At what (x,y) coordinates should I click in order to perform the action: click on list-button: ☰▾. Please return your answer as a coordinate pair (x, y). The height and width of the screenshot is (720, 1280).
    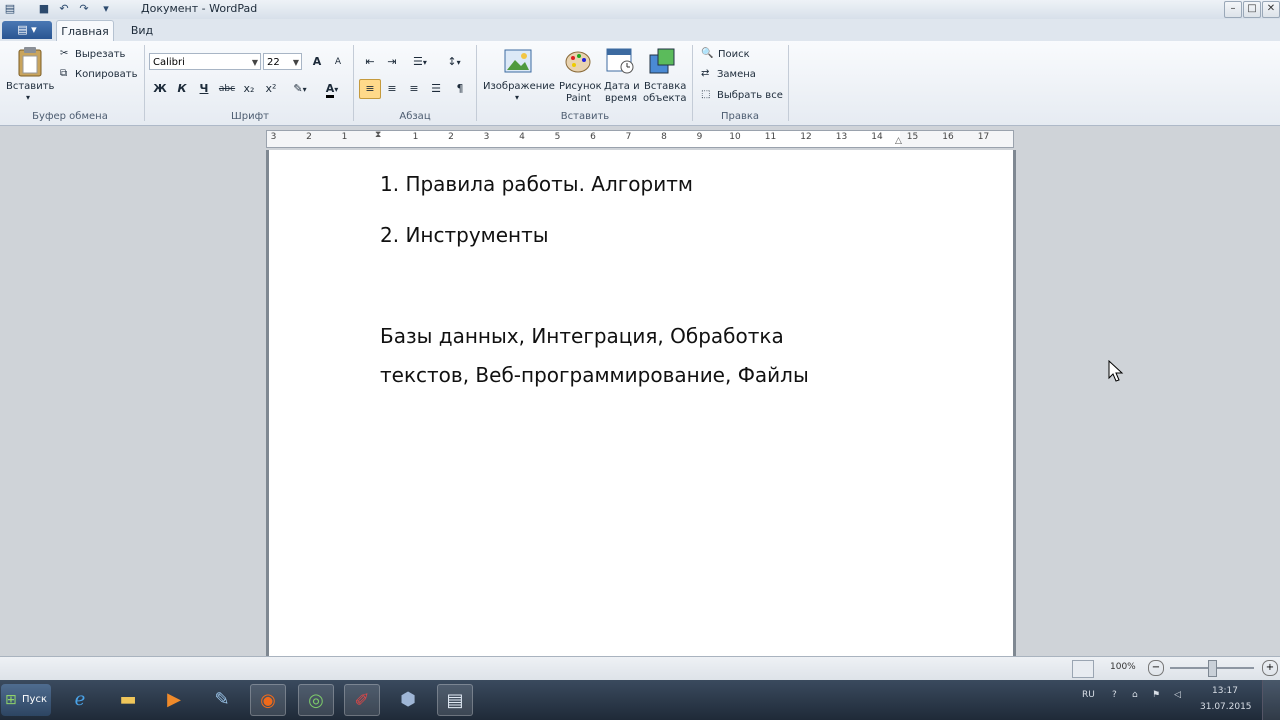
    Looking at the image, I should click on (420, 62).